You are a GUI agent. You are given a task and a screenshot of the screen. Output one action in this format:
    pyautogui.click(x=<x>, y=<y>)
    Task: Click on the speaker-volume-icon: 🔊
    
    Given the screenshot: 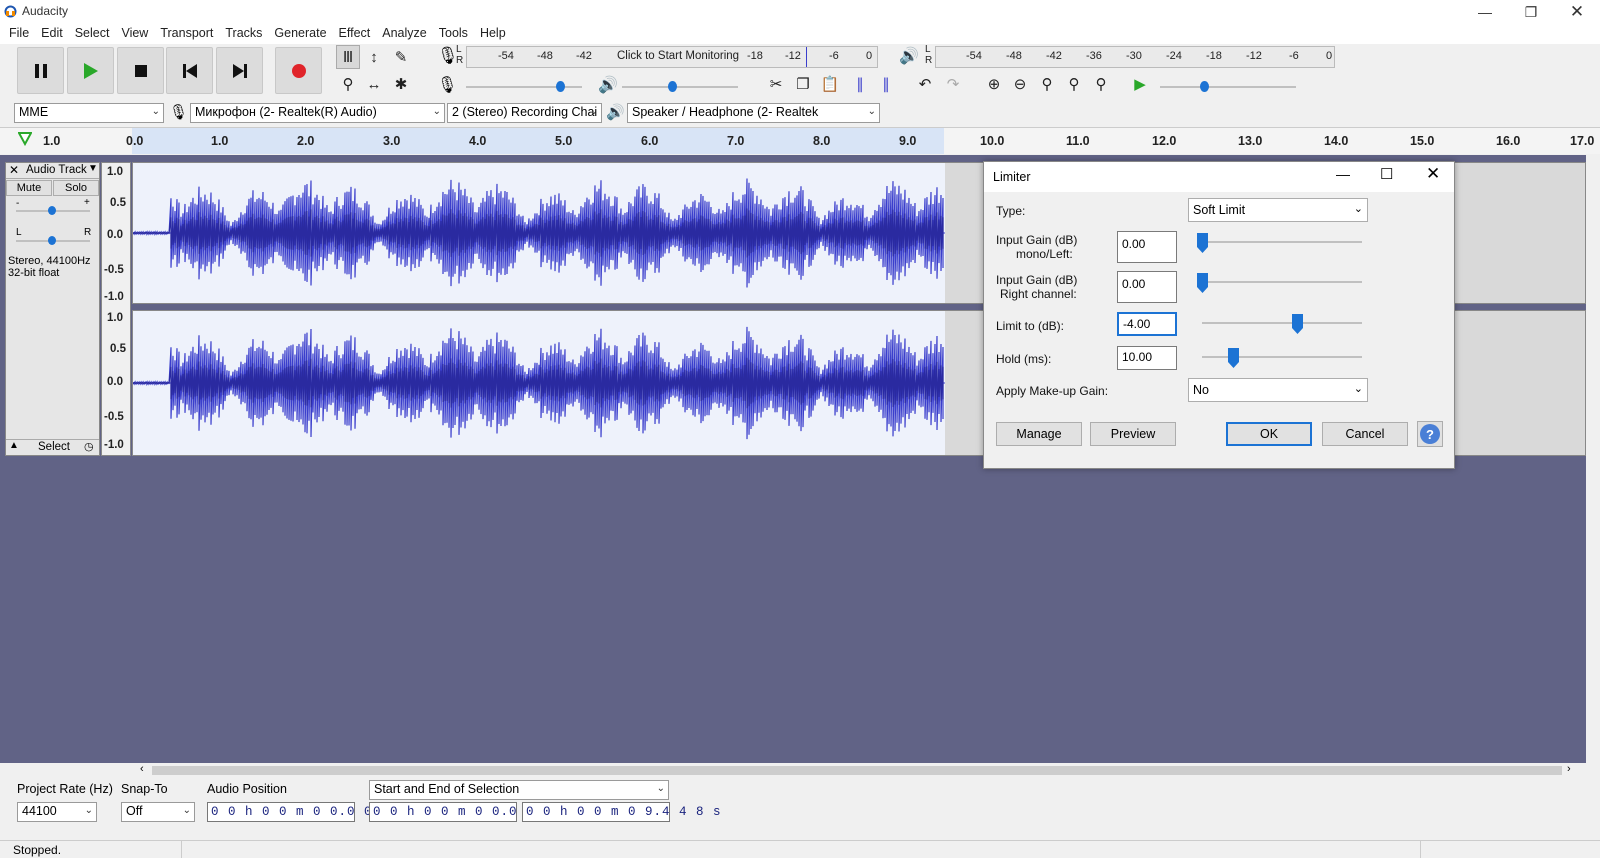 What is the action you would take?
    pyautogui.click(x=608, y=85)
    